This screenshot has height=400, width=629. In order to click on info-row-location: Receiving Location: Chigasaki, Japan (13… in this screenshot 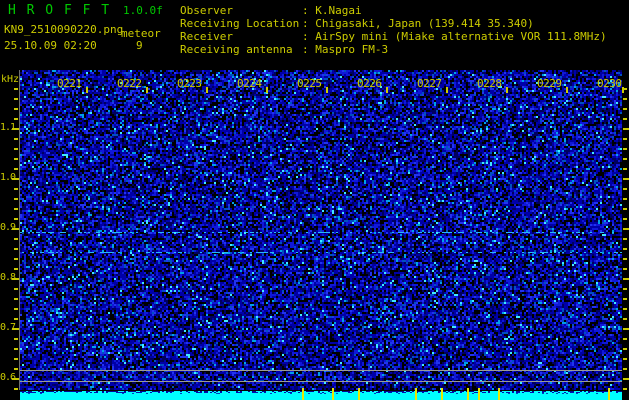, I will do `click(357, 23)`.